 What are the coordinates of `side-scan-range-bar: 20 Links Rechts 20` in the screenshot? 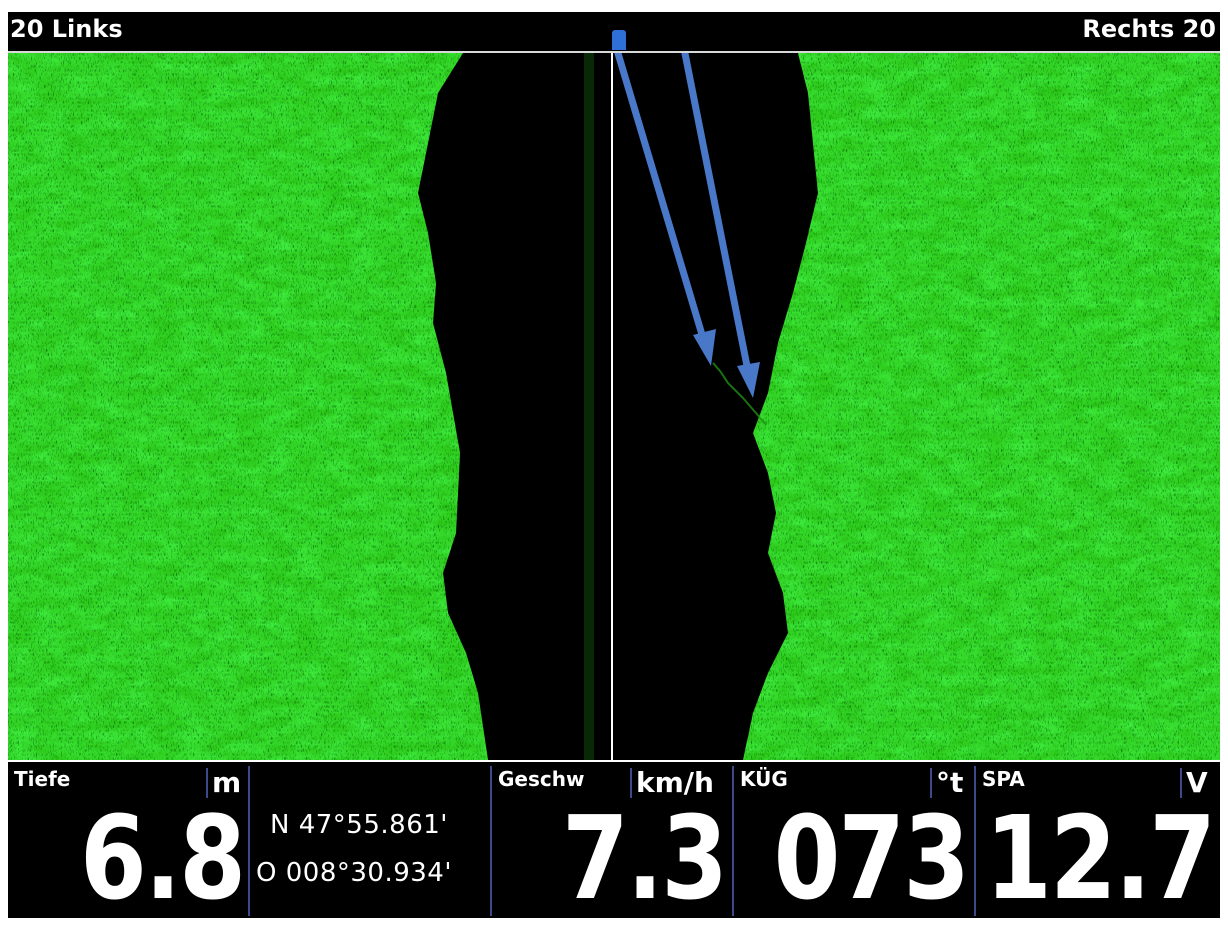 It's located at (614, 32).